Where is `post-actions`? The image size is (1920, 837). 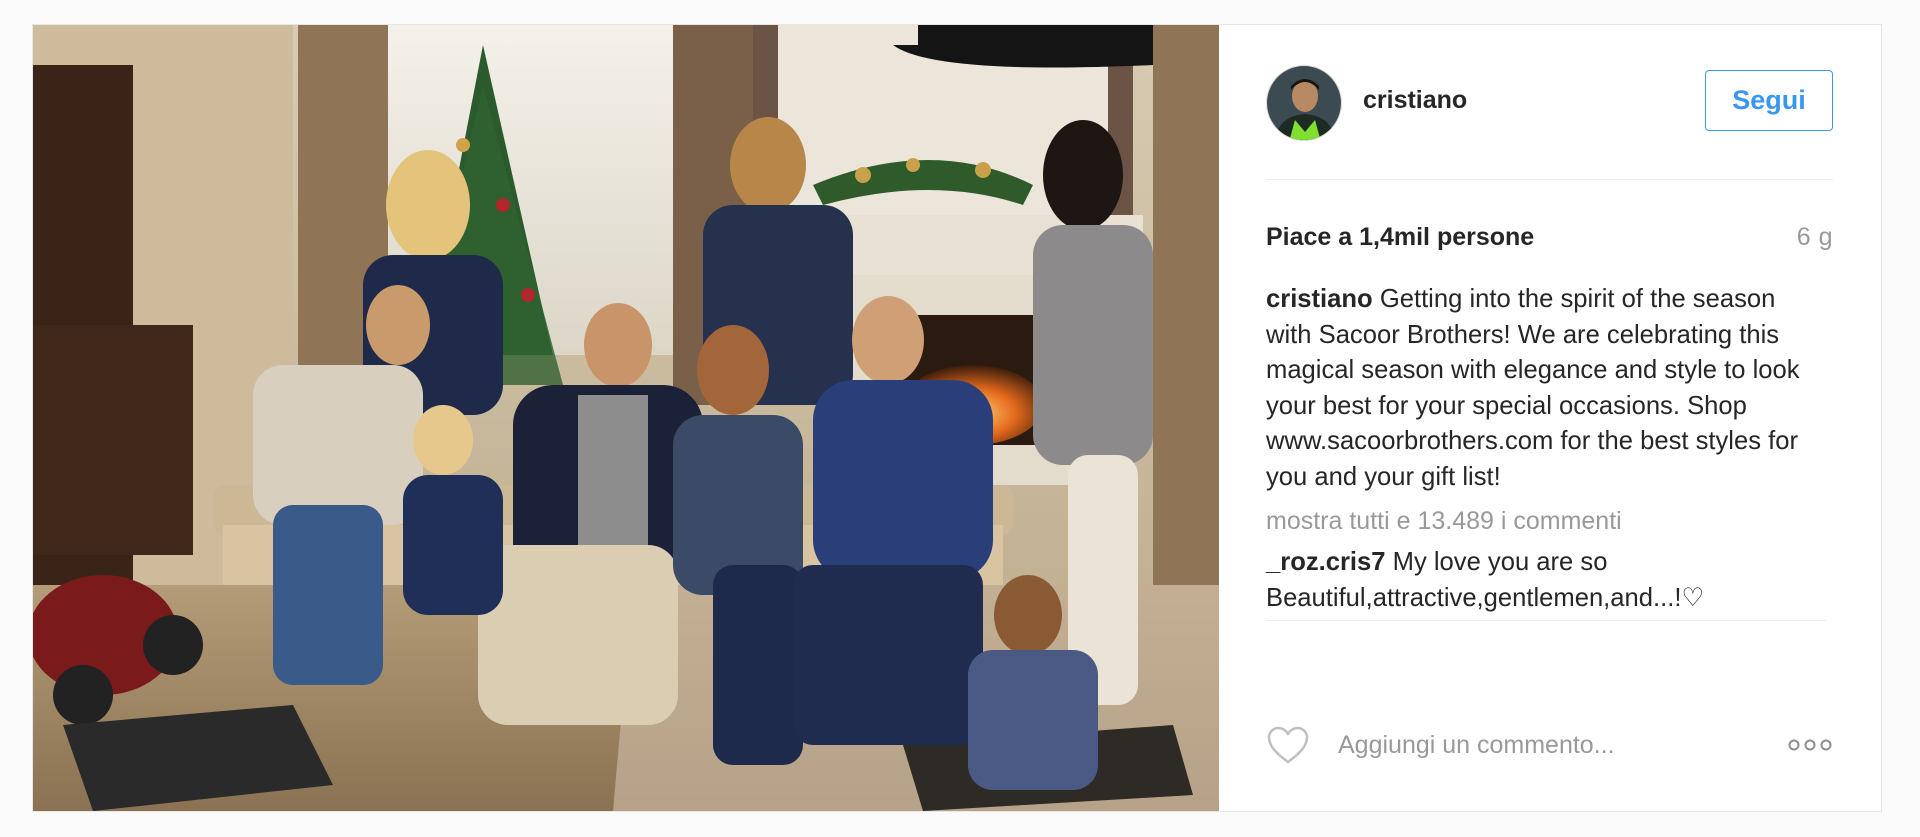 post-actions is located at coordinates (1549, 745).